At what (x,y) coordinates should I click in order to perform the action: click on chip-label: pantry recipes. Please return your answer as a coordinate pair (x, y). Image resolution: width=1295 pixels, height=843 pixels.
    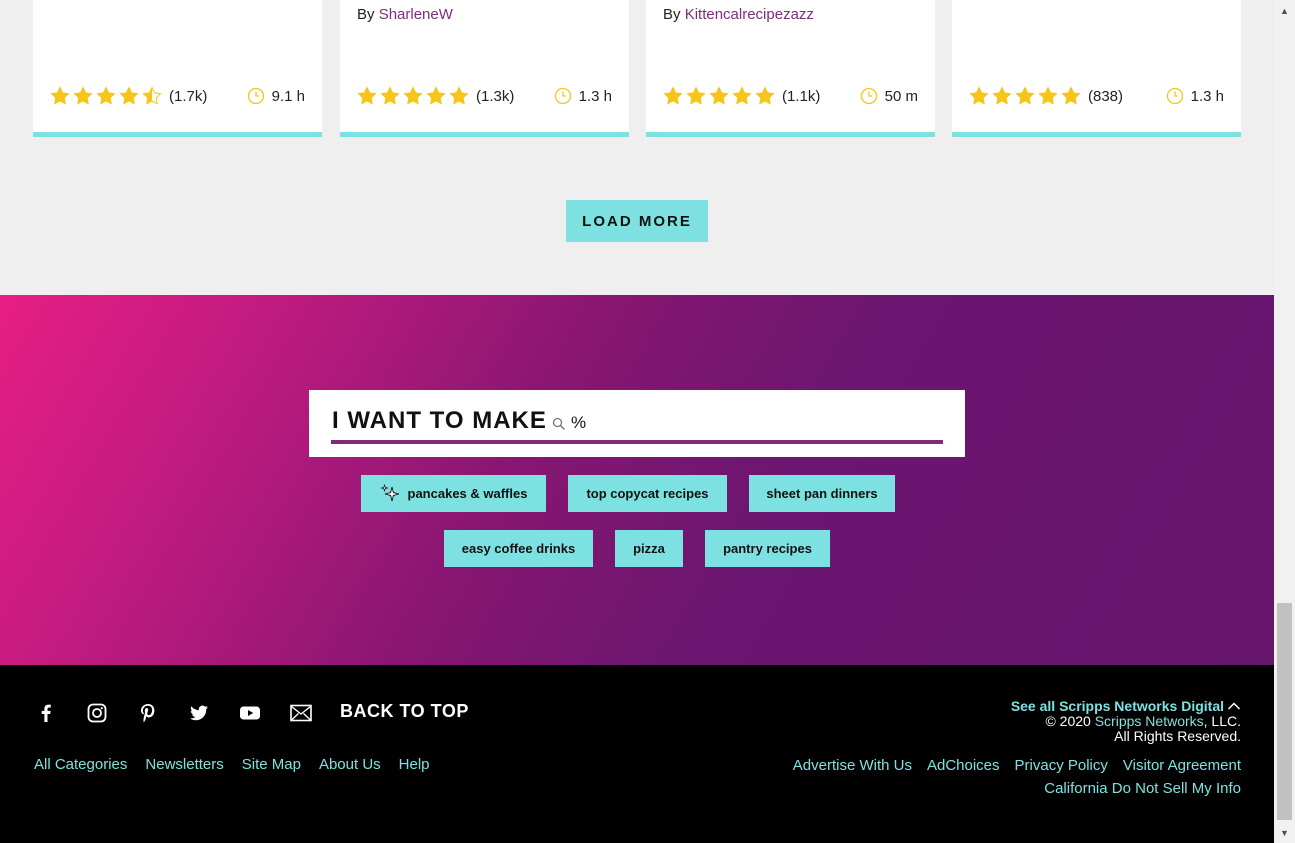
    Looking at the image, I should click on (767, 548).